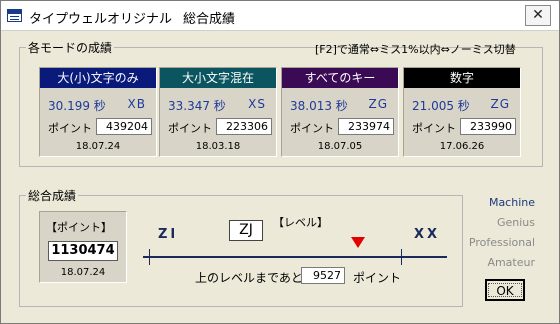  What do you see at coordinates (83, 272) in the screenshot?
I see `total-date: 18.07.24` at bounding box center [83, 272].